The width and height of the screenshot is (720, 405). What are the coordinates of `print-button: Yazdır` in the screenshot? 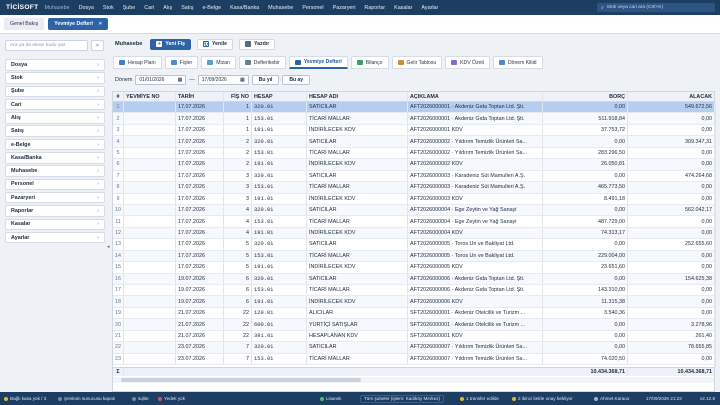 It's located at (257, 44).